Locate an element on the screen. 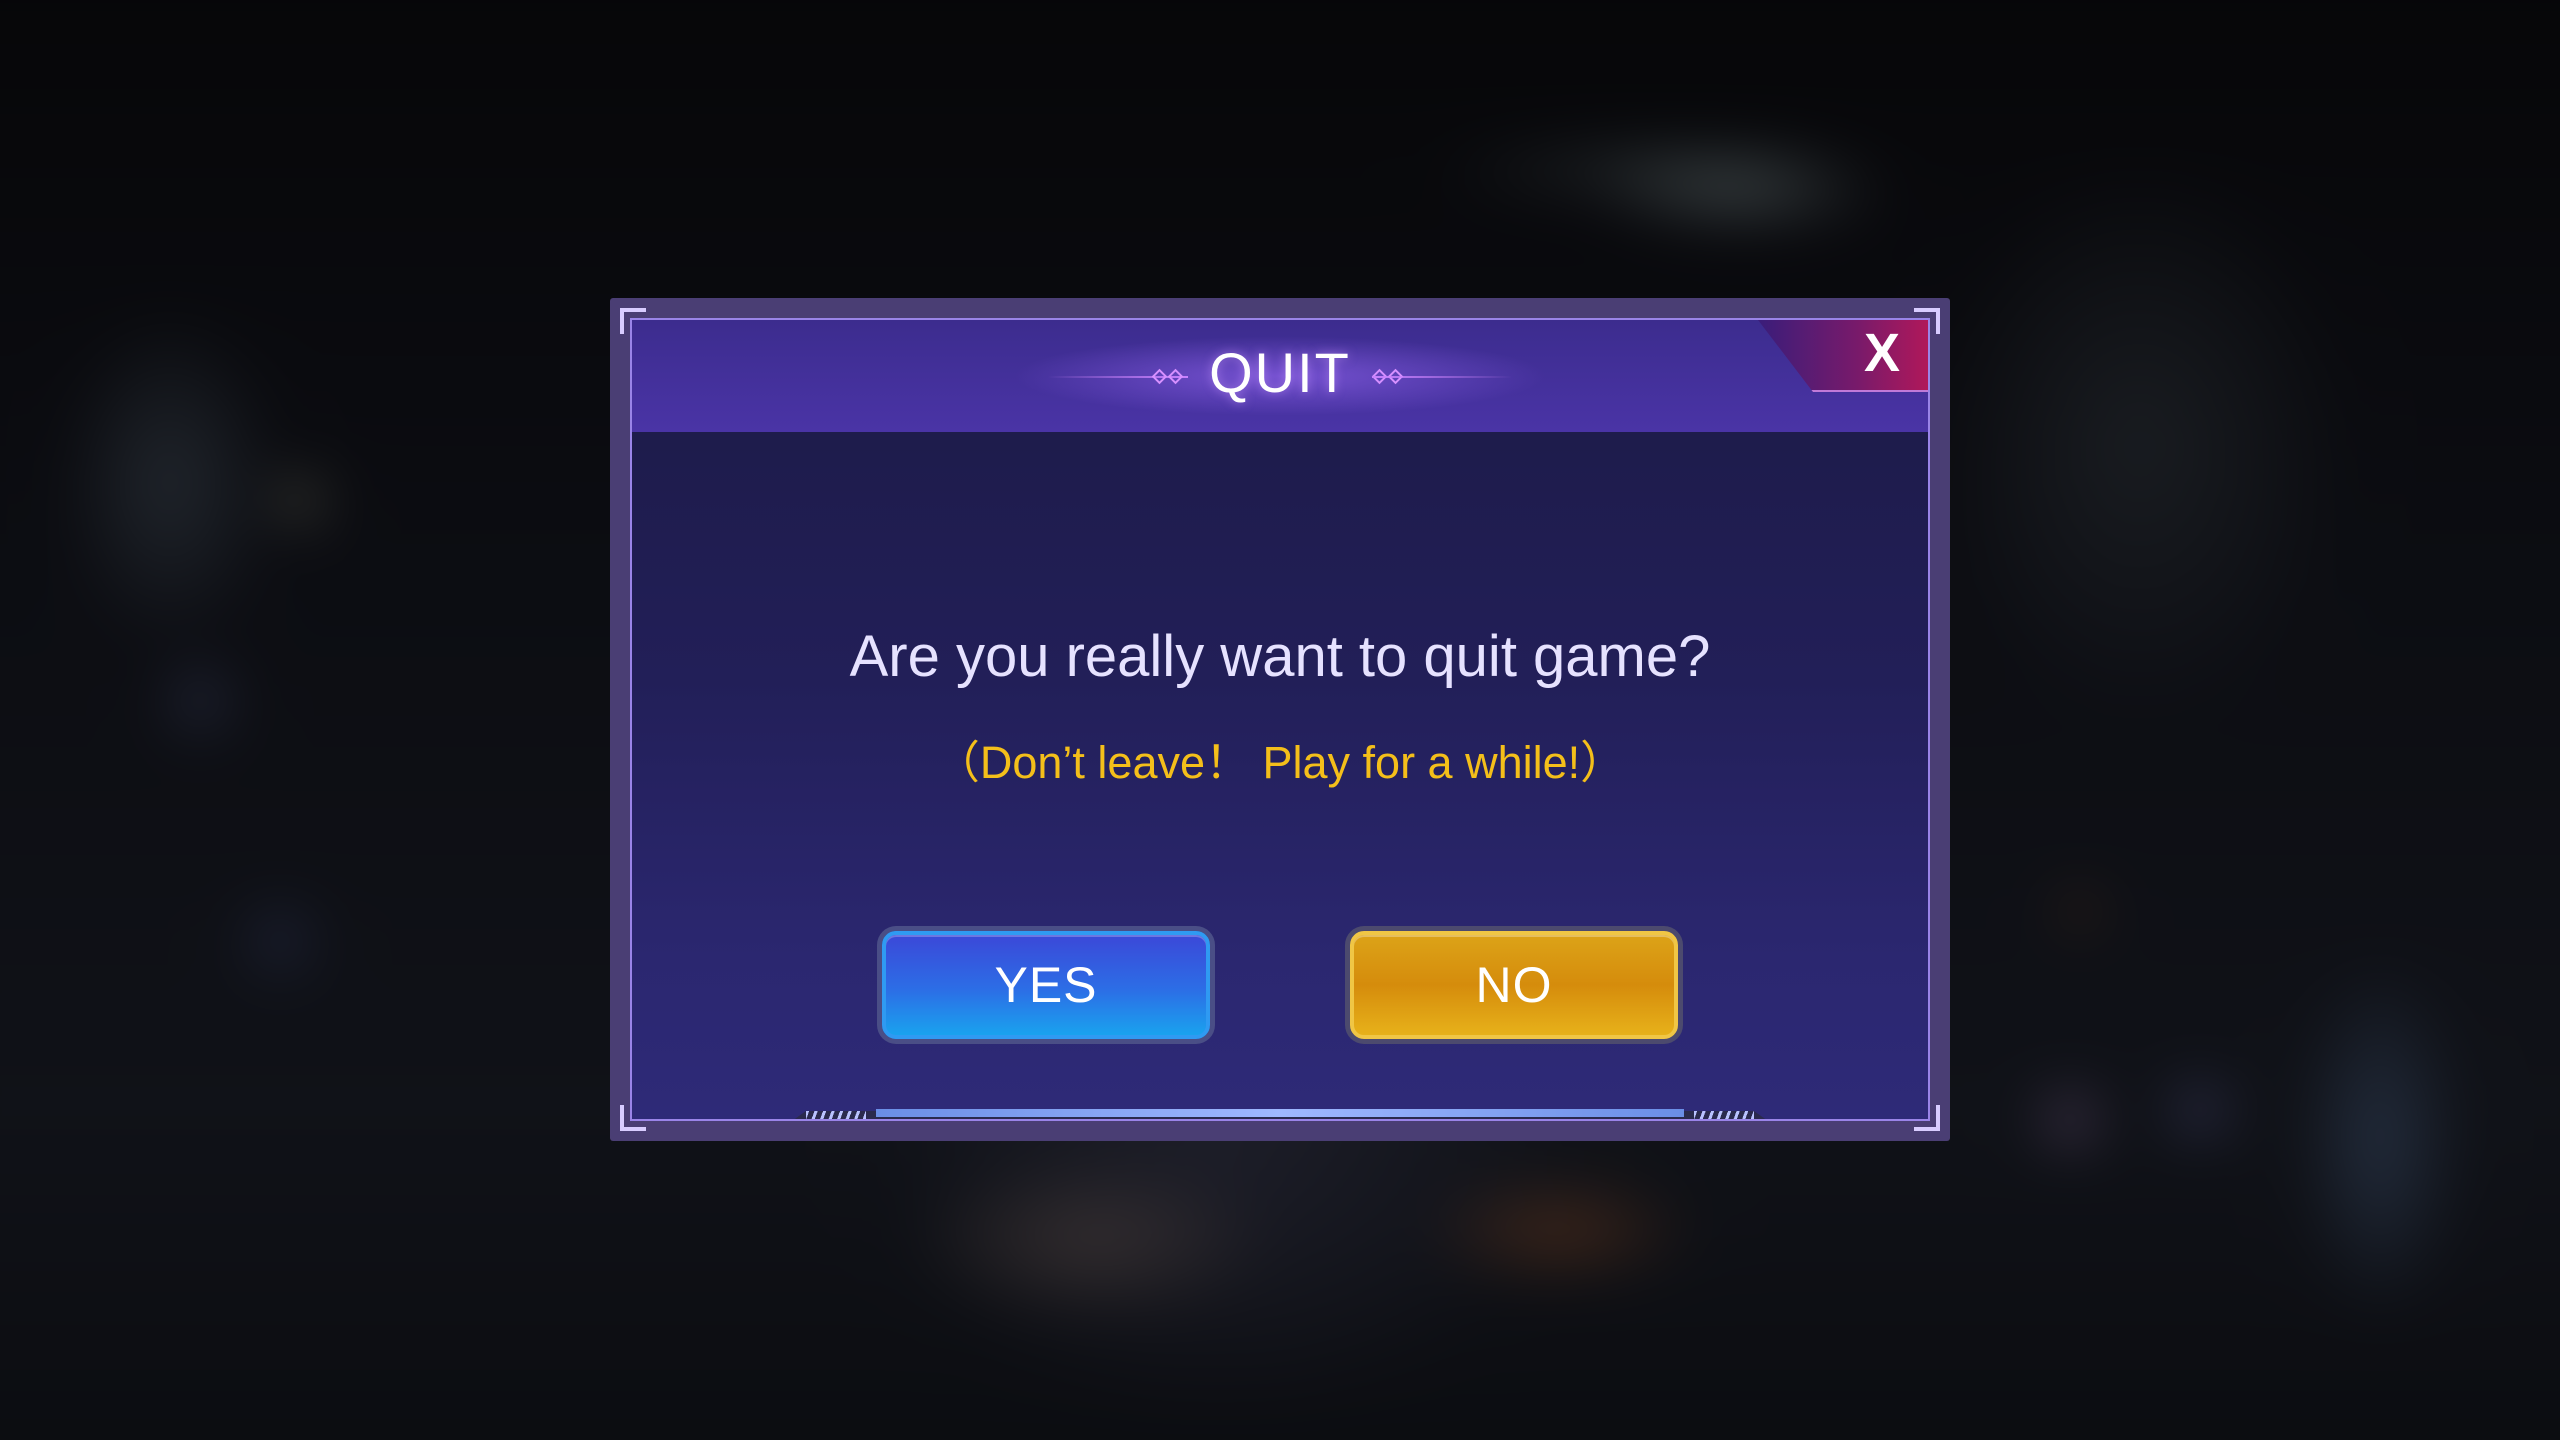  dialog-title: QUIT is located at coordinates (1280, 372).